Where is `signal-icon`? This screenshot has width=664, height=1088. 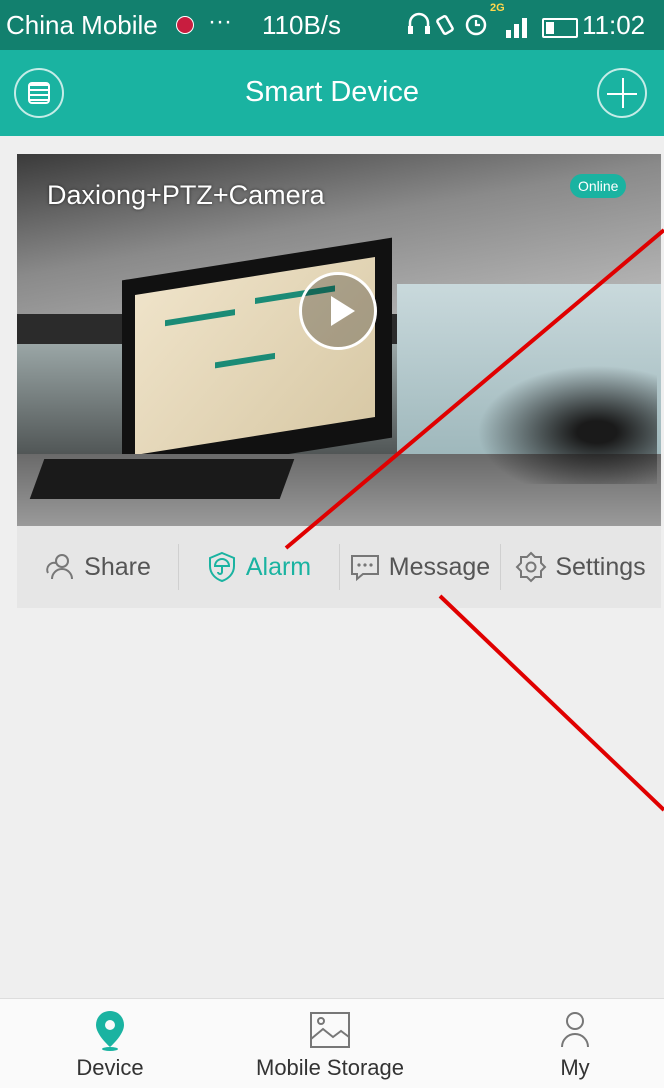 signal-icon is located at coordinates (516, 28).